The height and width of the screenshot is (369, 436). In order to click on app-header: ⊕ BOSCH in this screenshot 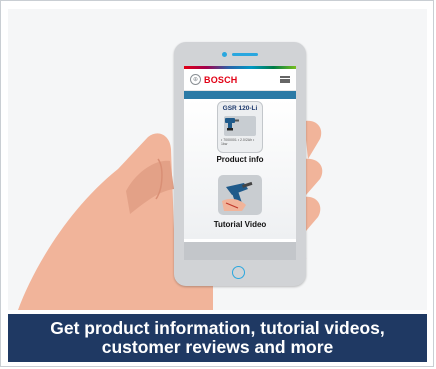, I will do `click(240, 80)`.